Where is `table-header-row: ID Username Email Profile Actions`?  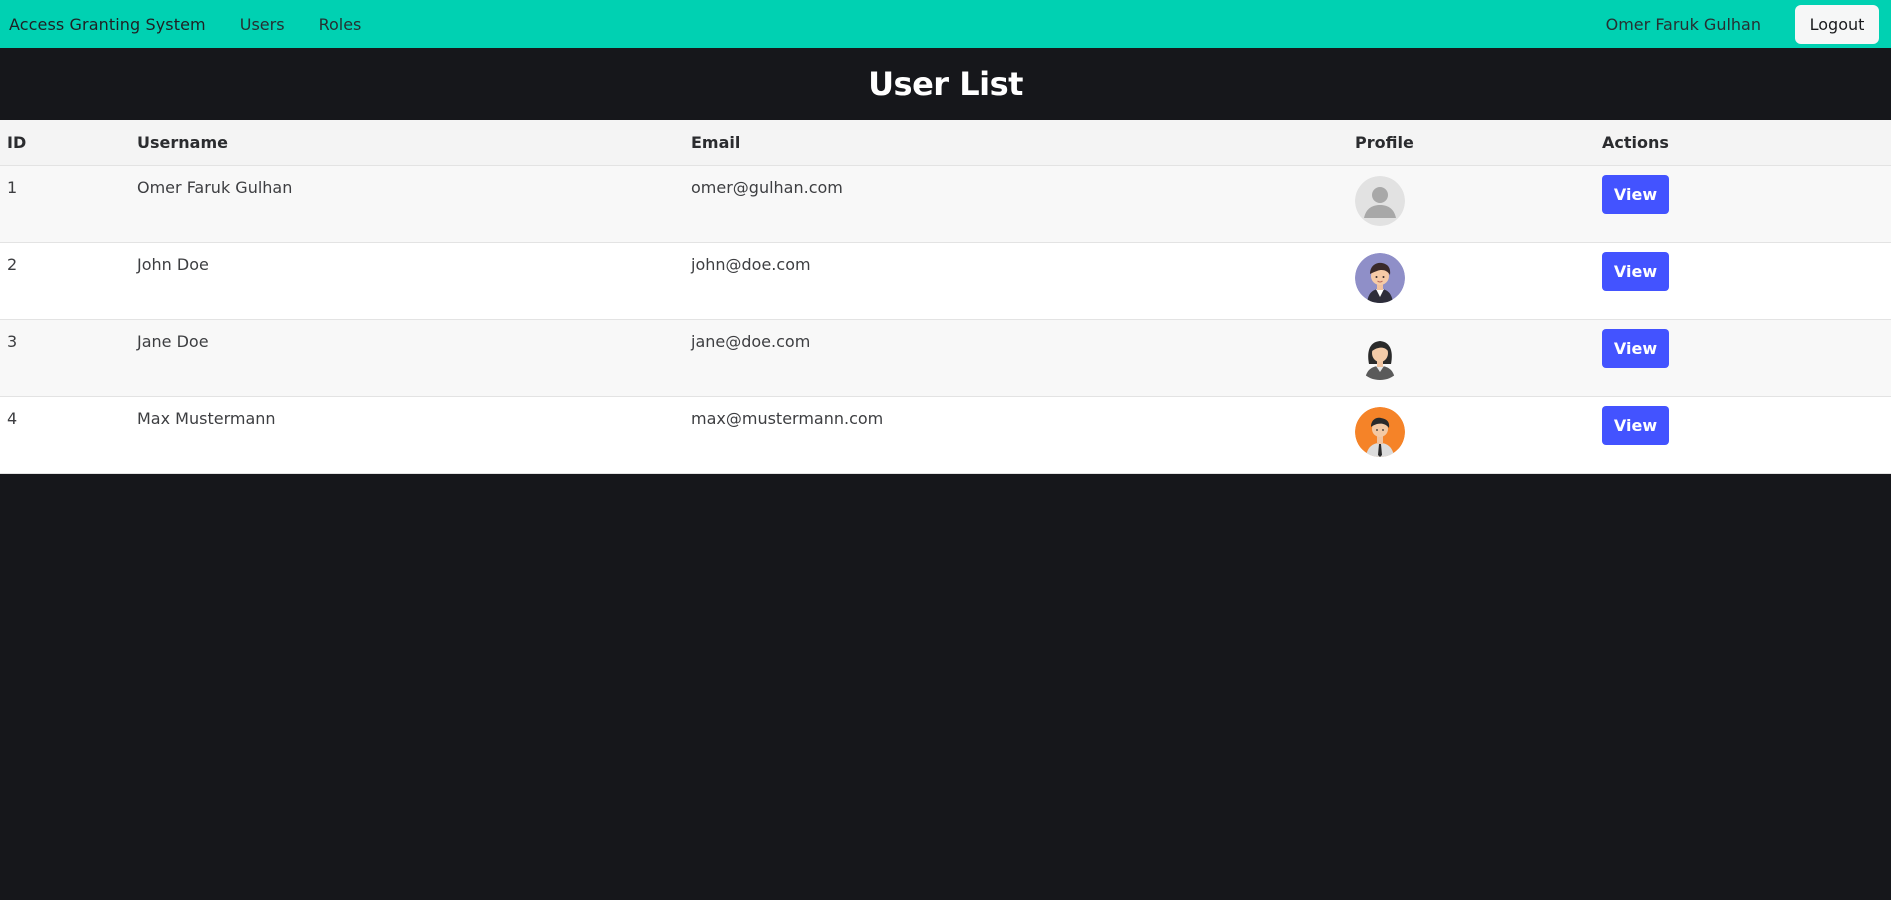 table-header-row: ID Username Email Profile Actions is located at coordinates (945, 143).